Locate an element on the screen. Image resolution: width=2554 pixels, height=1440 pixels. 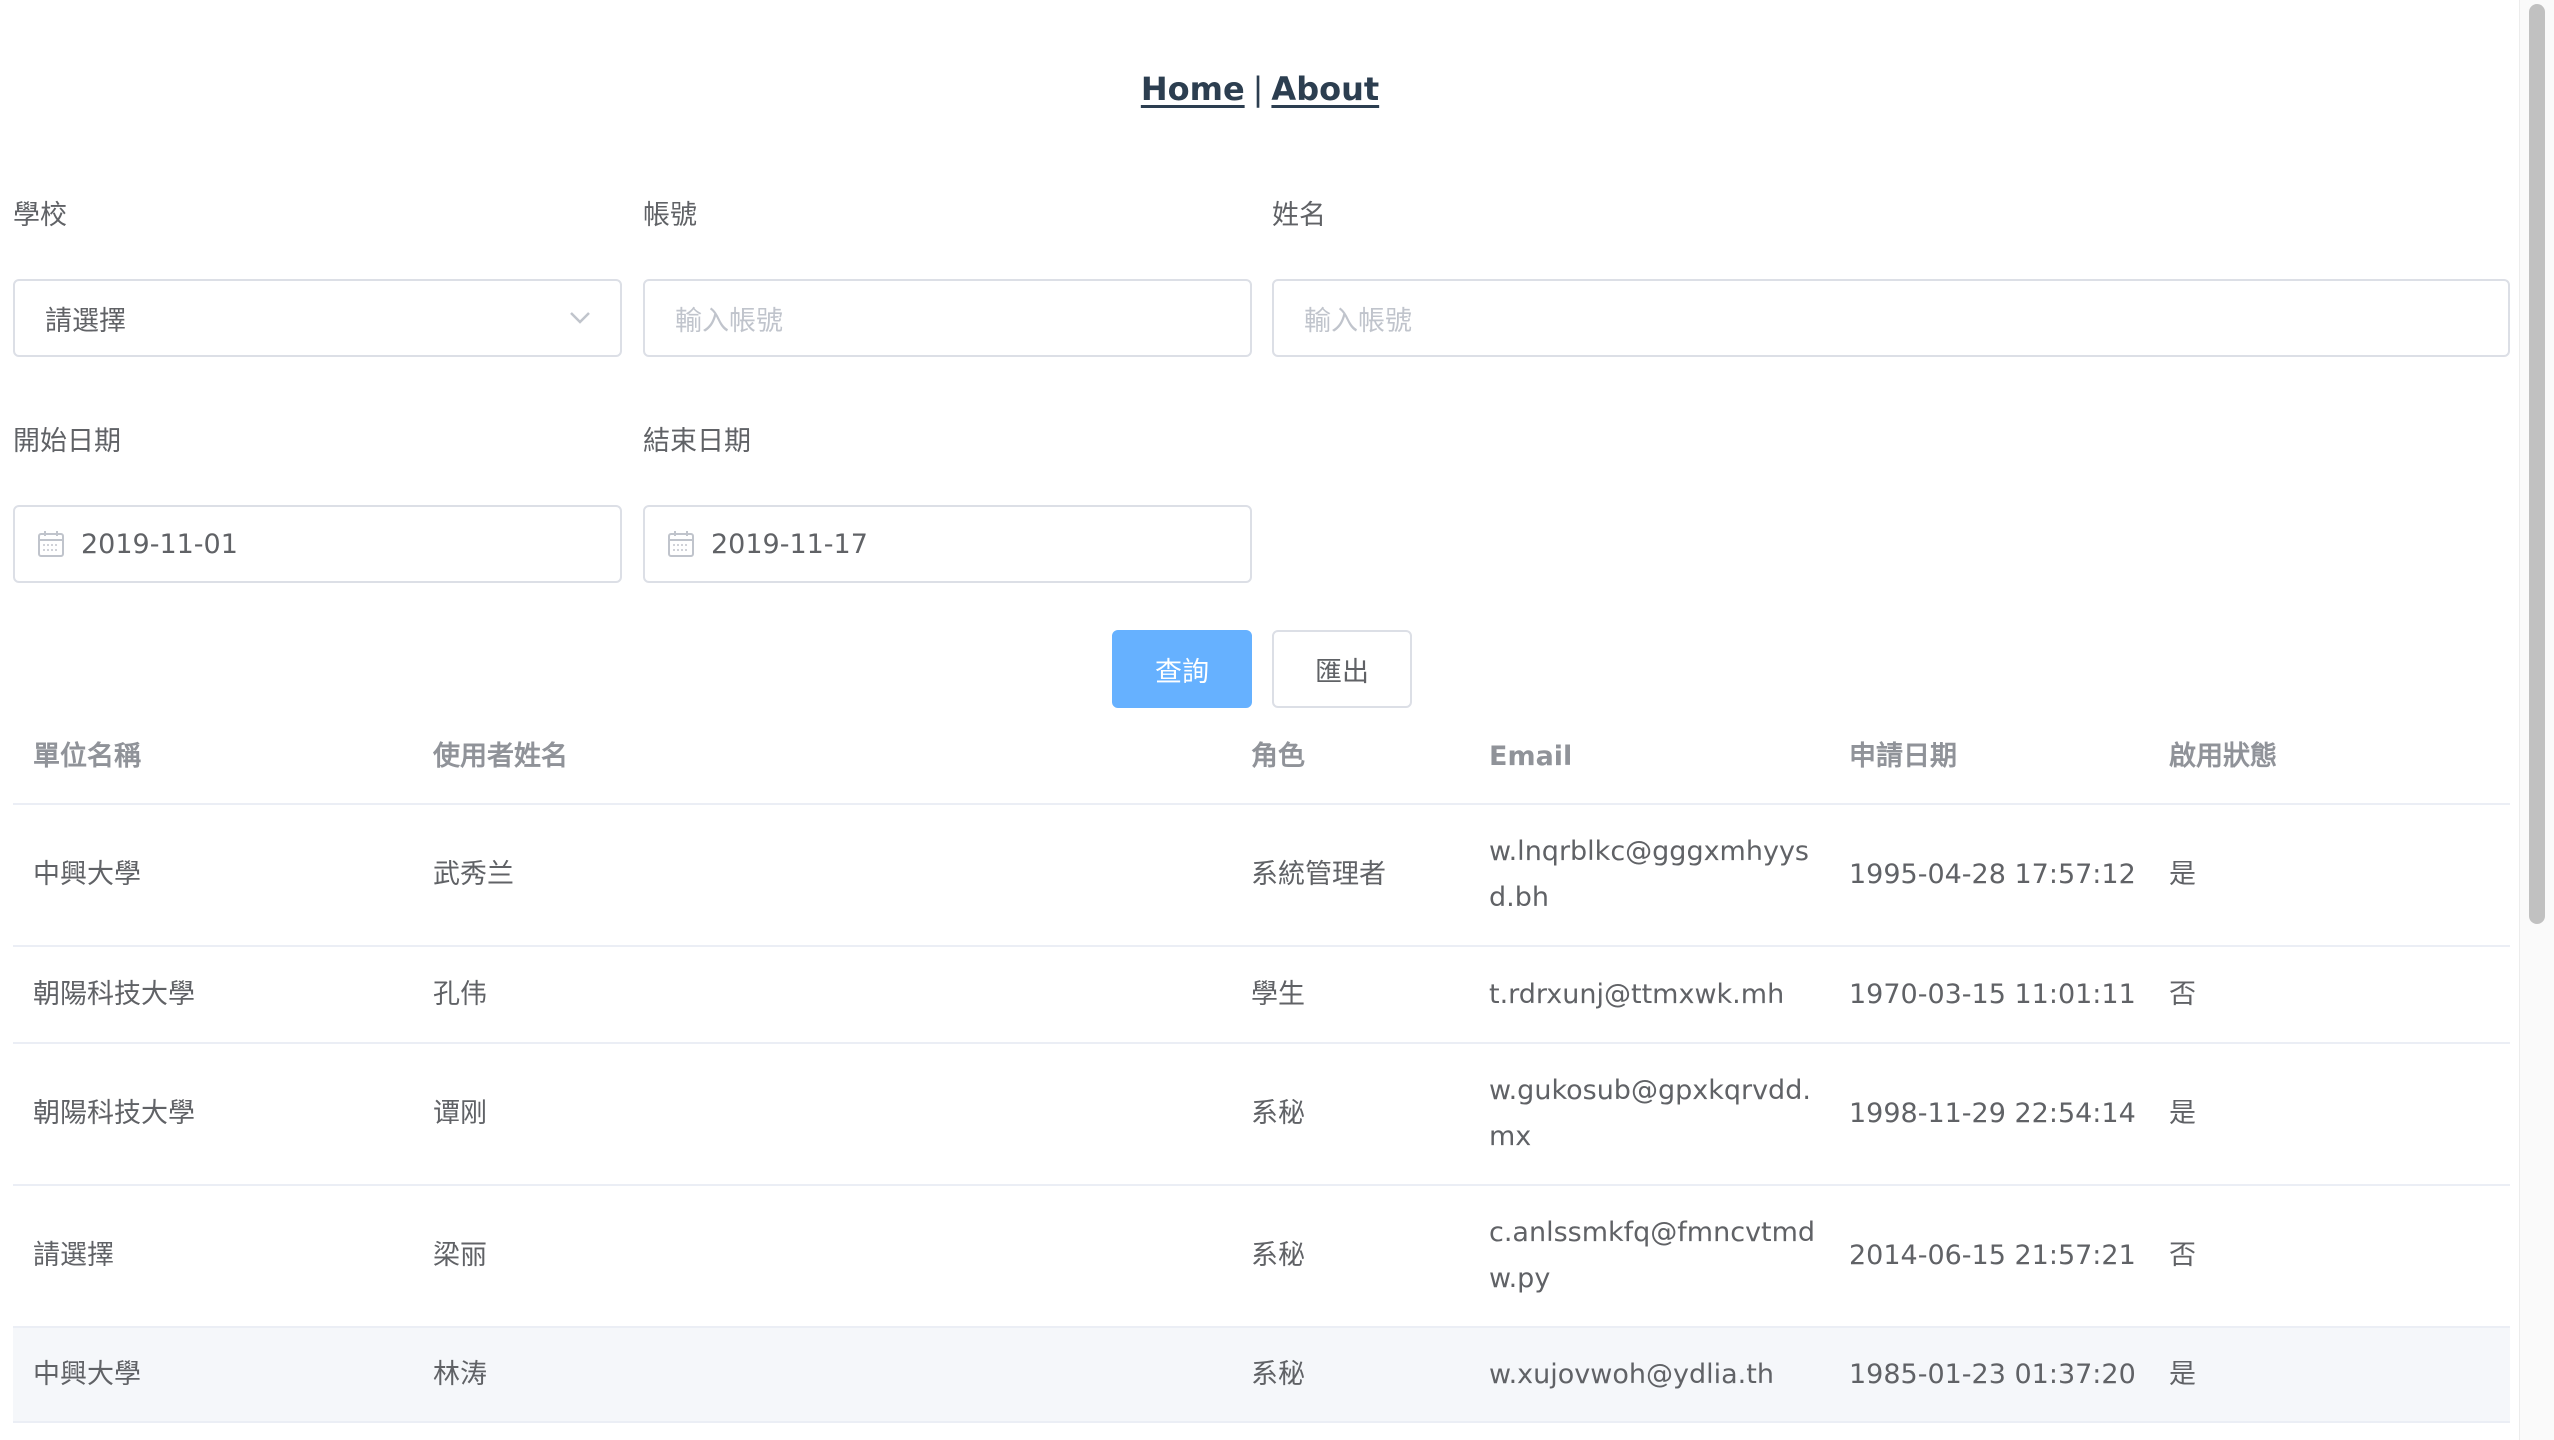
school-label: 學校 is located at coordinates (40, 215).